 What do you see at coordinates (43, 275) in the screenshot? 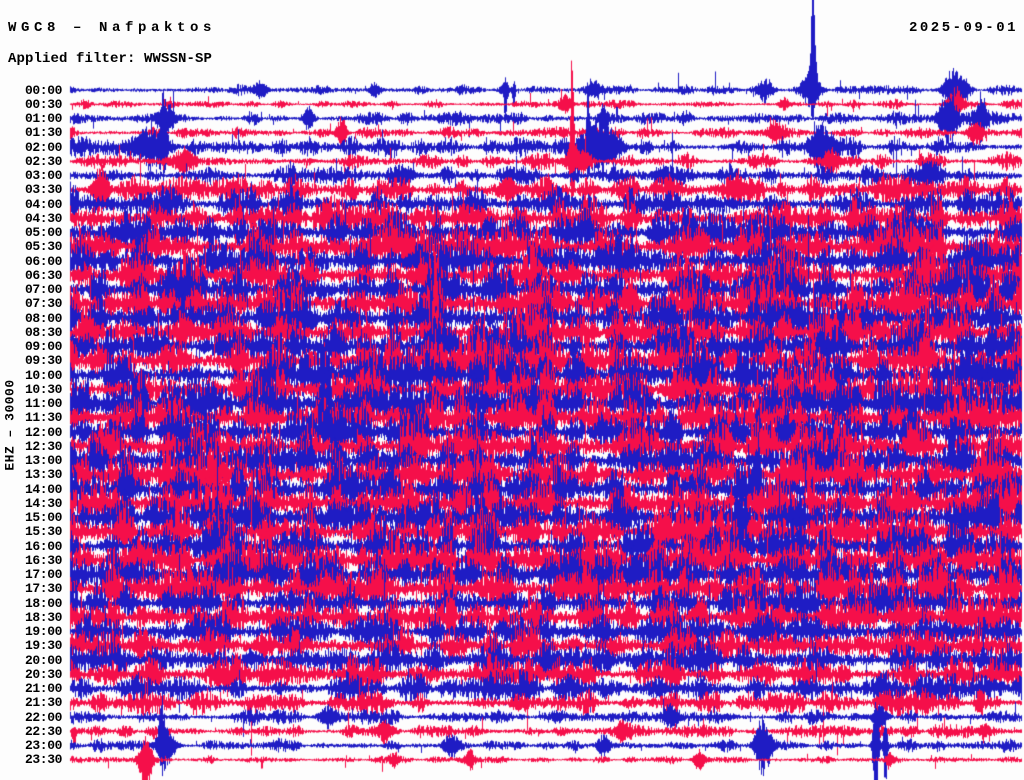
I see `time-label: 06:30` at bounding box center [43, 275].